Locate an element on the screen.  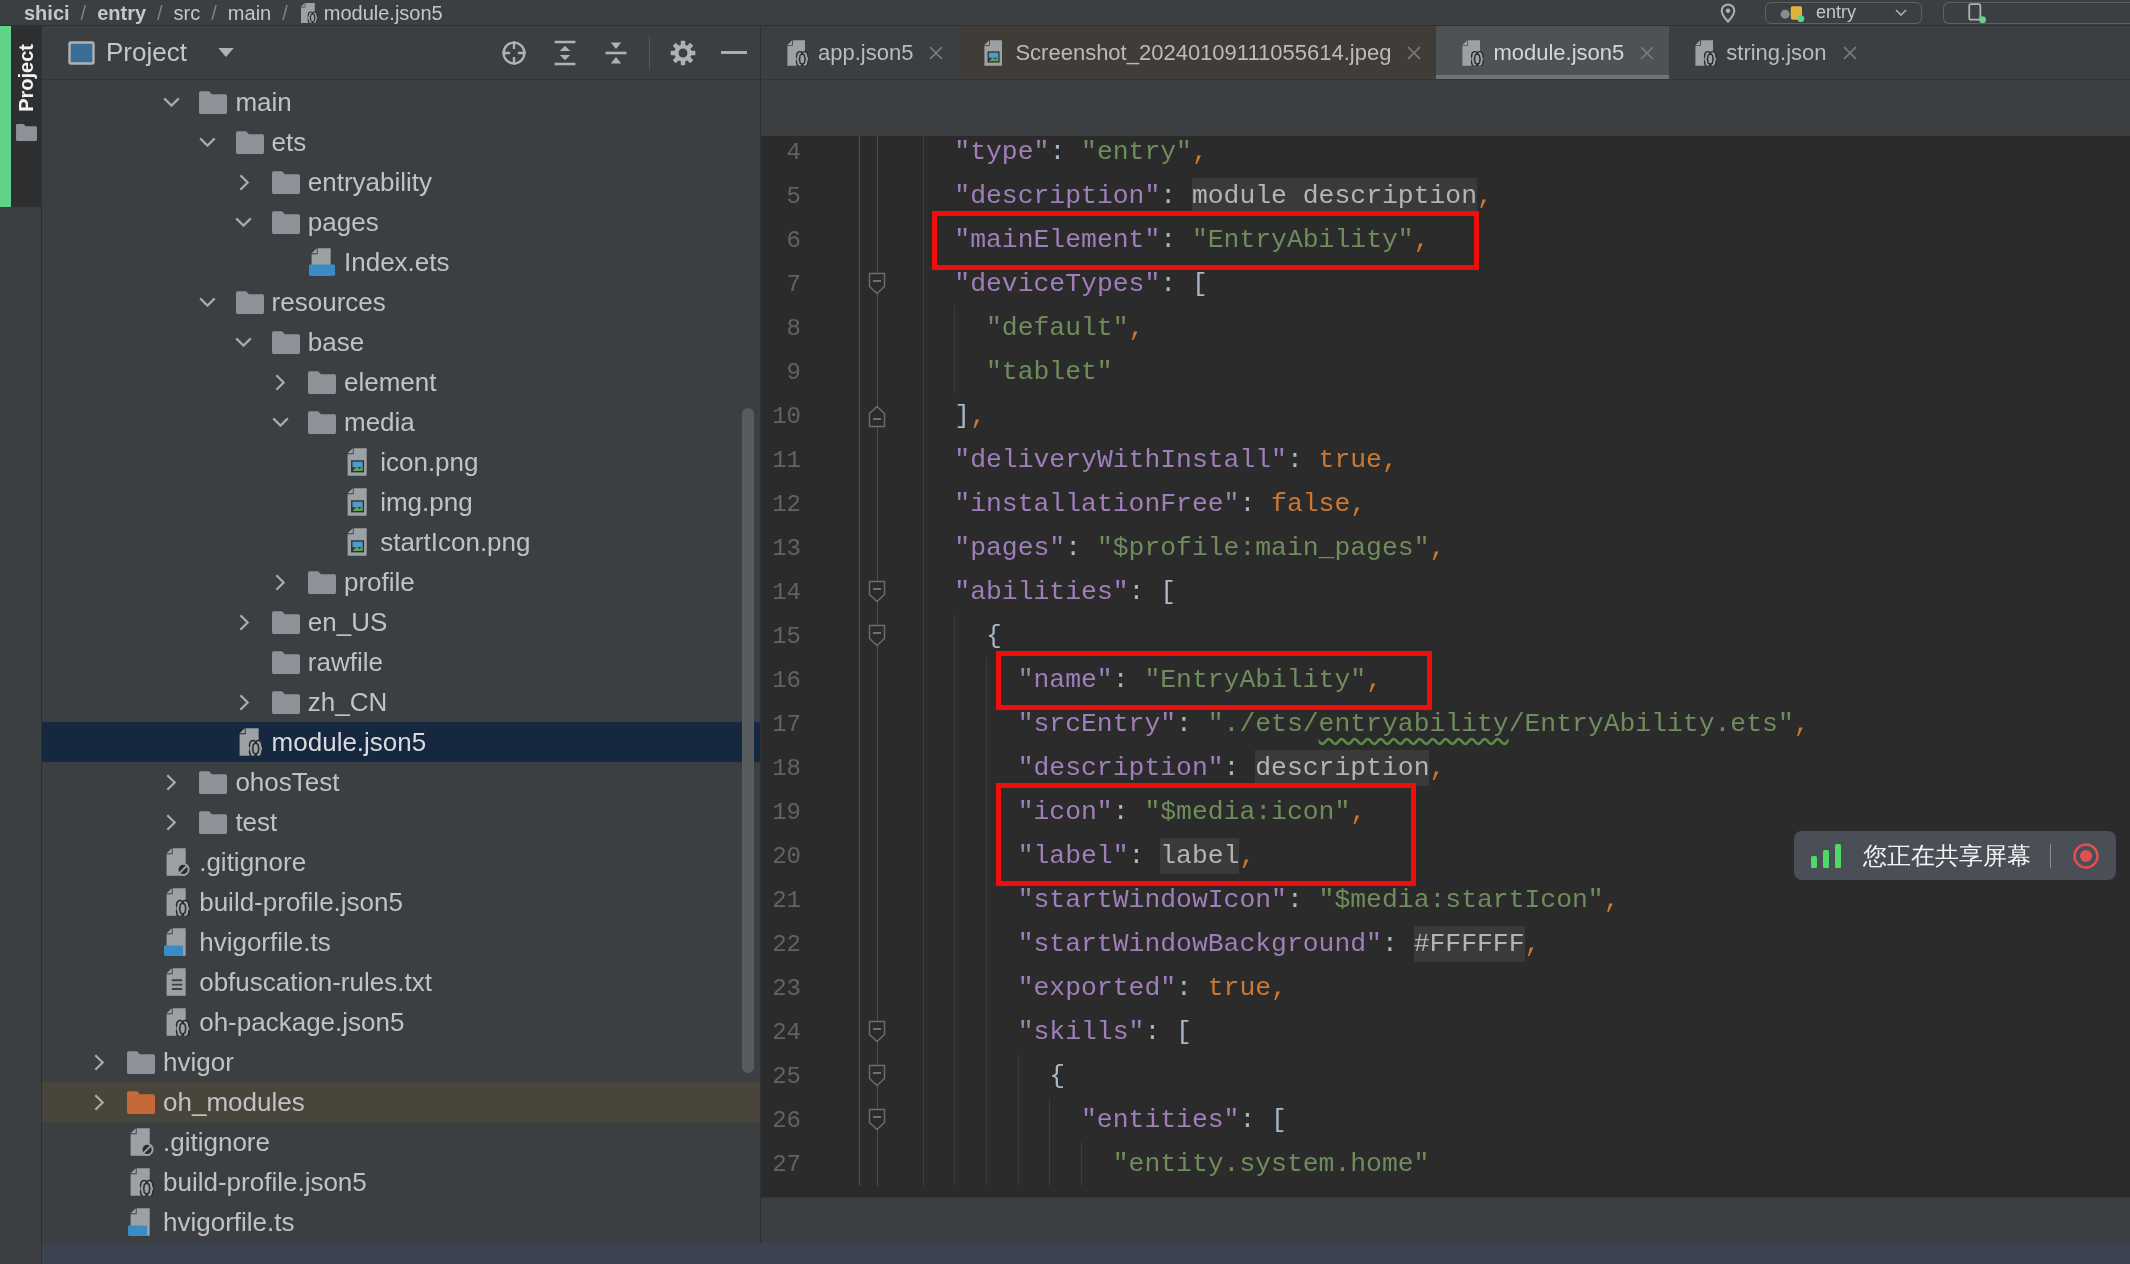
tree-item: resources is located at coordinates (401, 302).